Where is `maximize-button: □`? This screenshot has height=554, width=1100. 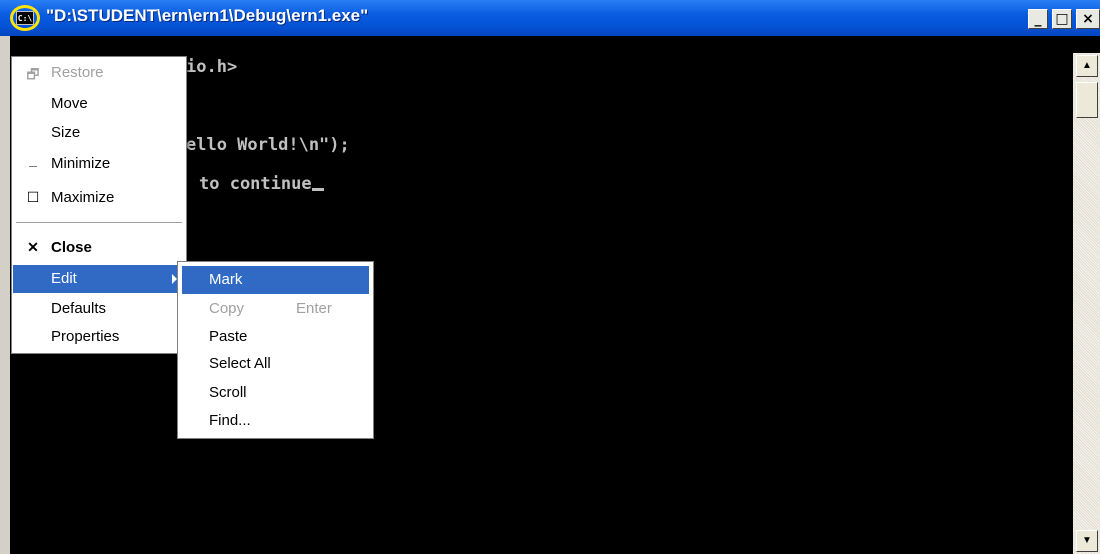
maximize-button: □ is located at coordinates (1062, 19).